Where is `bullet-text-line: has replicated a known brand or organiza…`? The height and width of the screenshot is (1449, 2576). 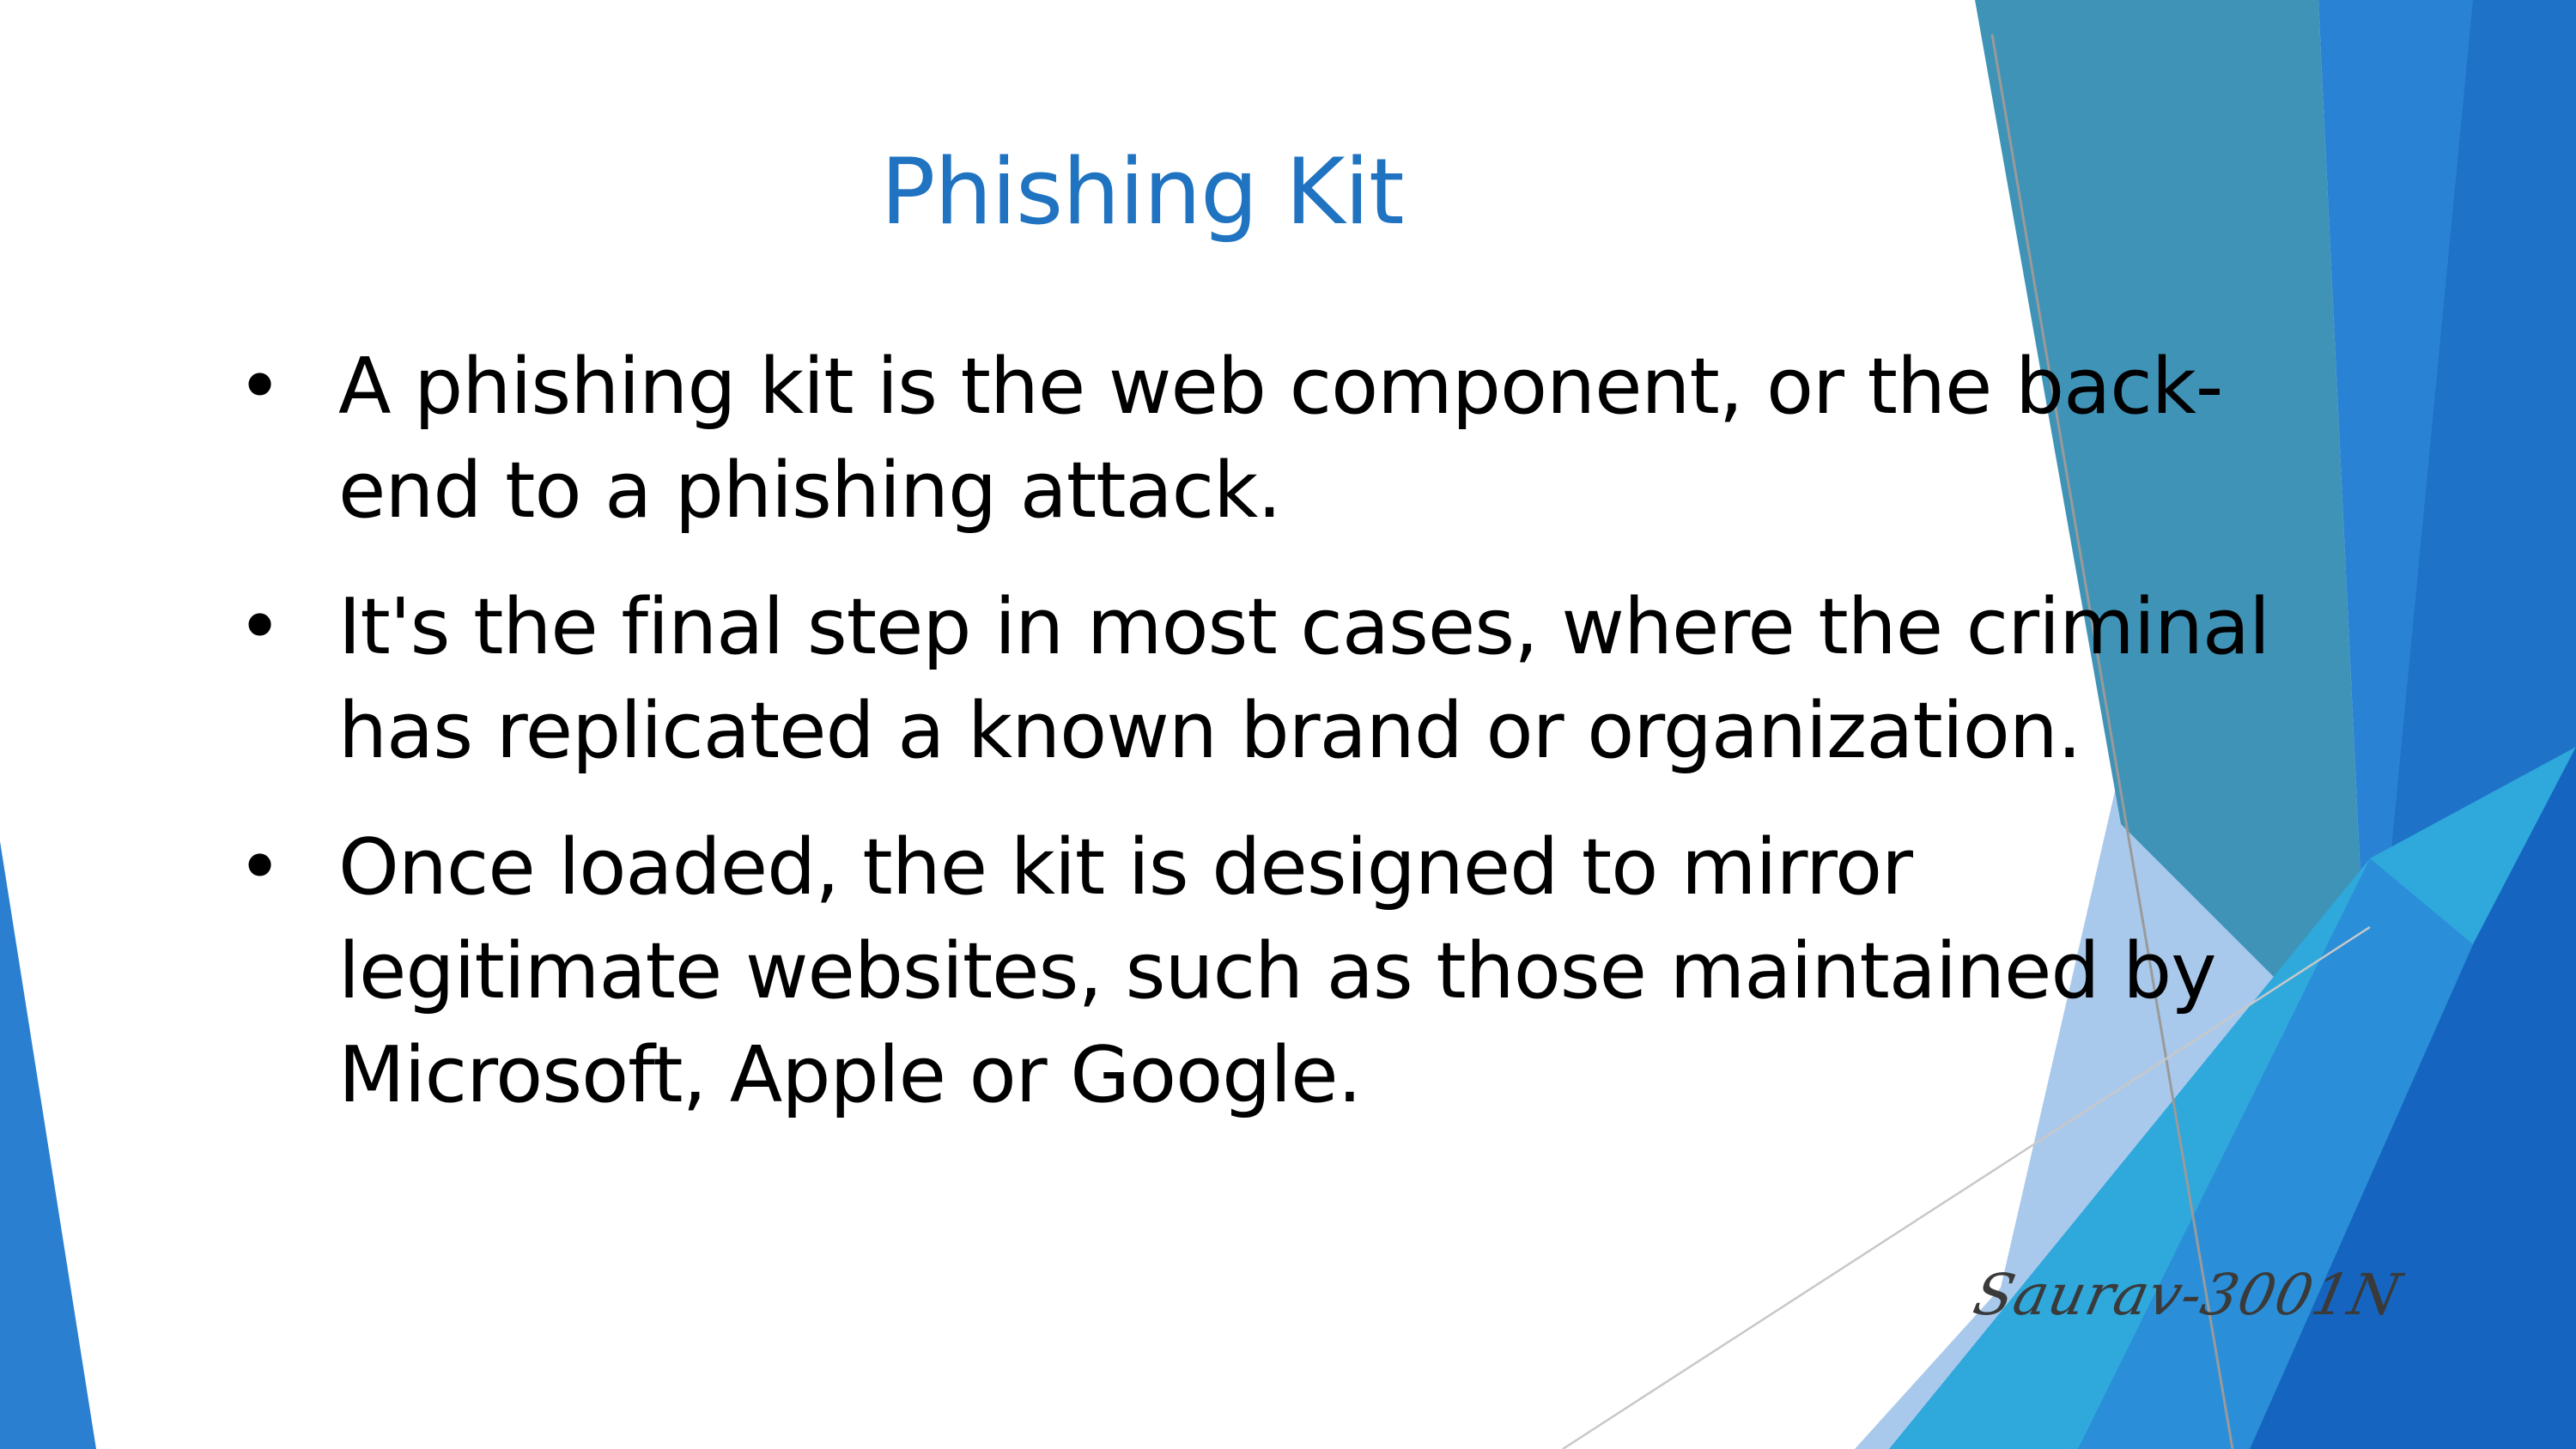
bullet-text-line: has replicated a known brand or organiza… is located at coordinates (1210, 731).